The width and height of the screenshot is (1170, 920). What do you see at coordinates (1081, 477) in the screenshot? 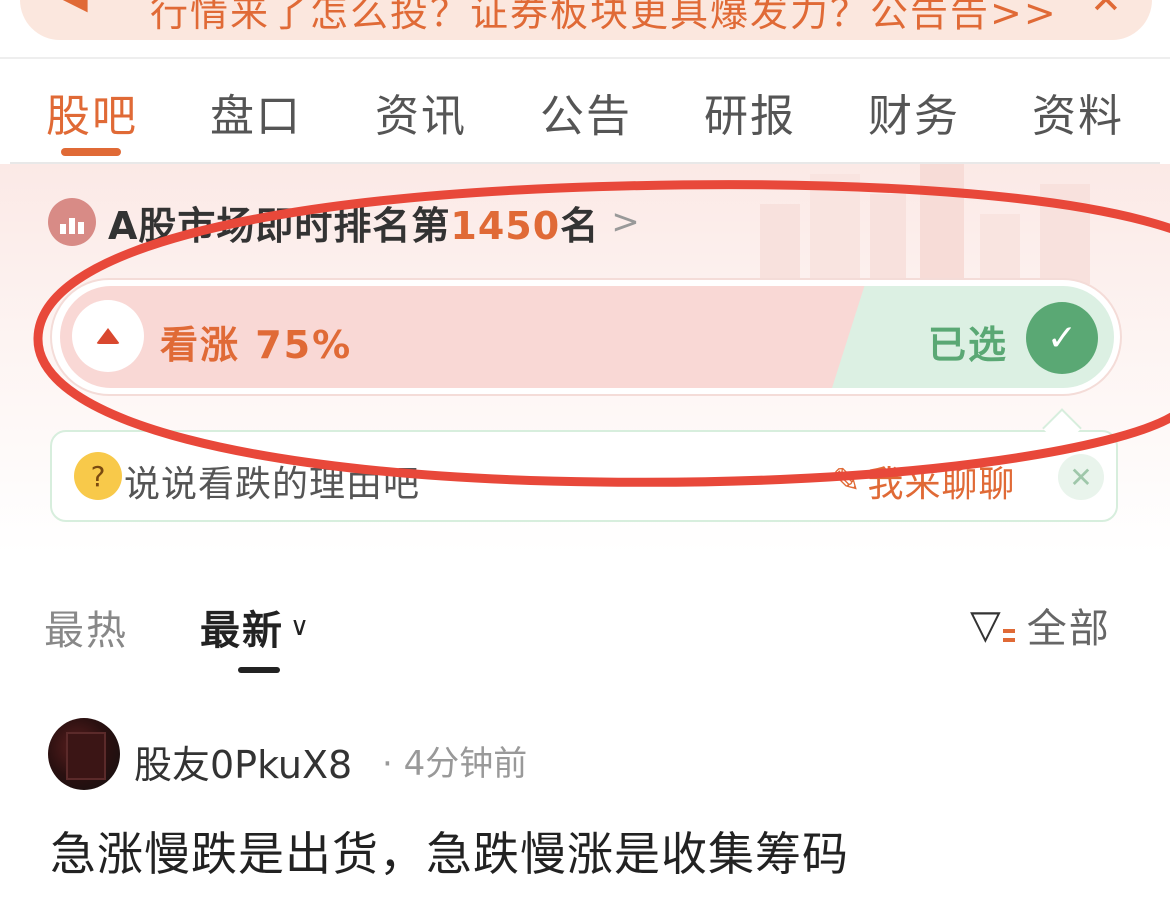
I see `close-prompt-icon: ✕` at bounding box center [1081, 477].